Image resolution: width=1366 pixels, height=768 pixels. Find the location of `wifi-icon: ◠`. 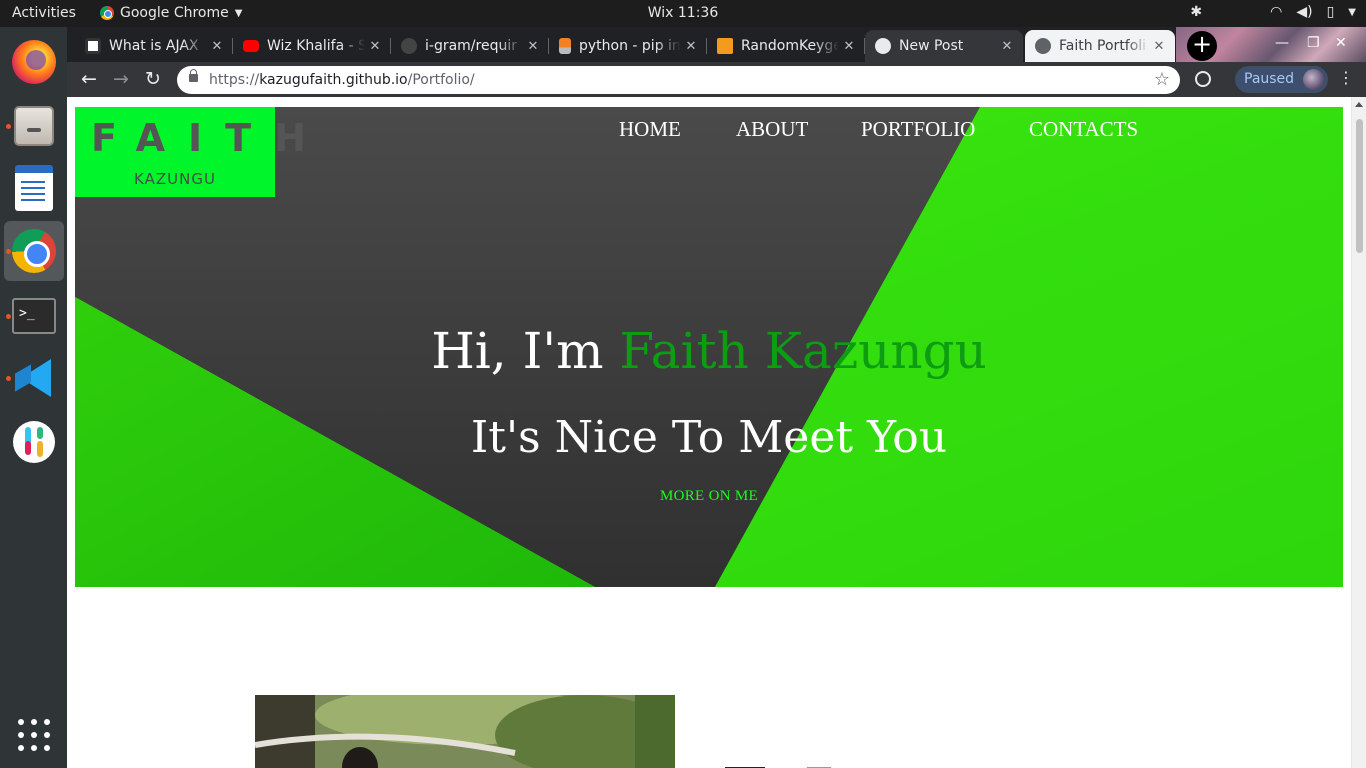

wifi-icon: ◠ is located at coordinates (1276, 12).